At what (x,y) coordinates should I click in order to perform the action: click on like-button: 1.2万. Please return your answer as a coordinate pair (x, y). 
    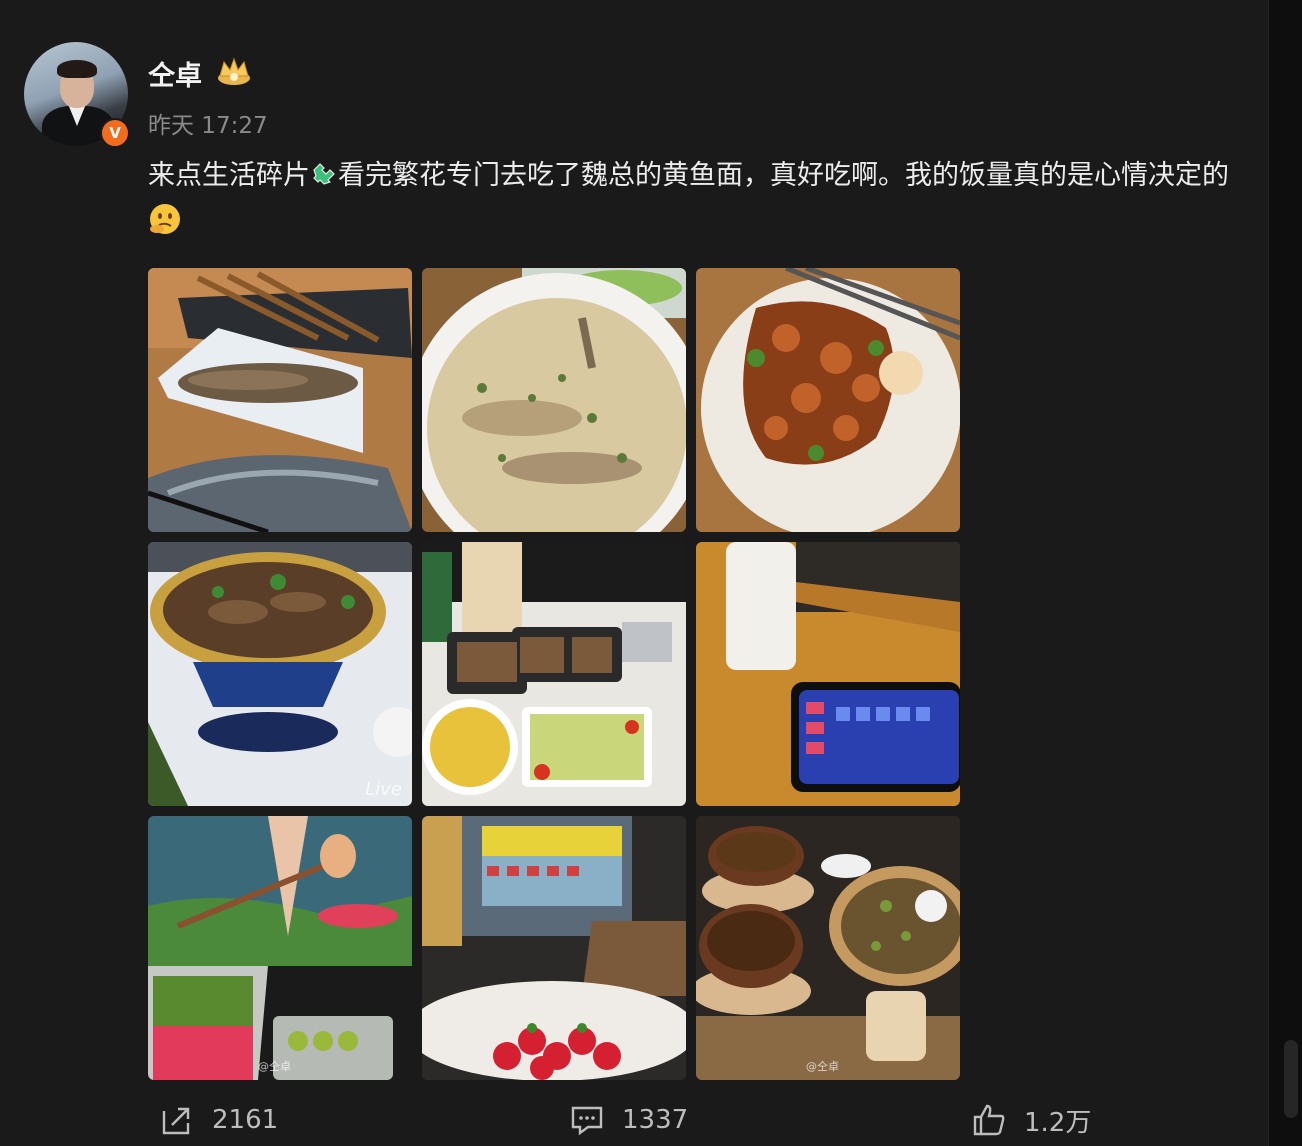
    Looking at the image, I should click on (1031, 1120).